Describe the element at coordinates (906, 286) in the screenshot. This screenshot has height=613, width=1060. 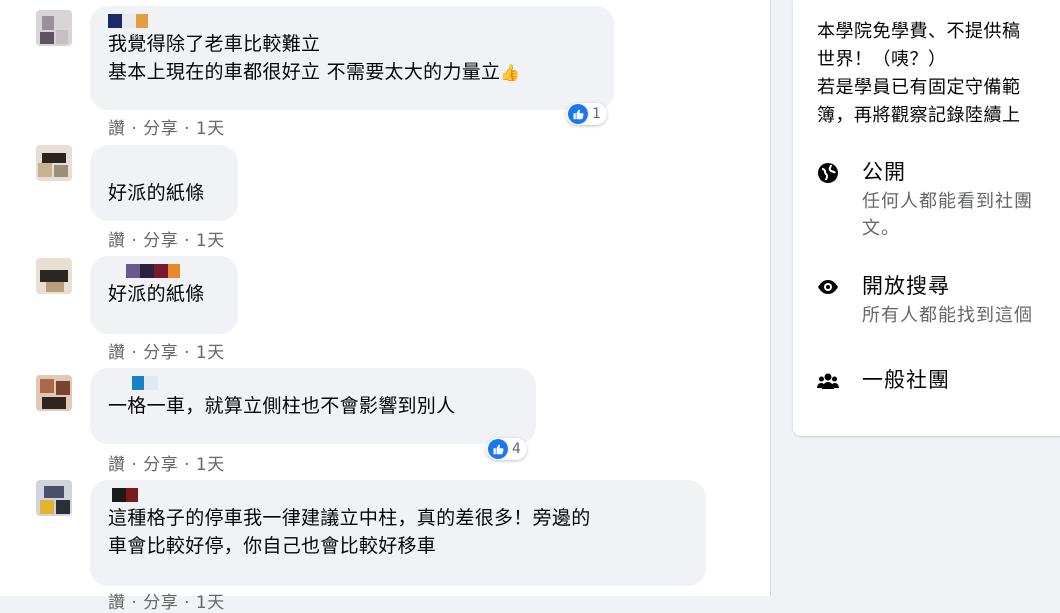
I see `visibility-title: 開放搜尋` at that location.